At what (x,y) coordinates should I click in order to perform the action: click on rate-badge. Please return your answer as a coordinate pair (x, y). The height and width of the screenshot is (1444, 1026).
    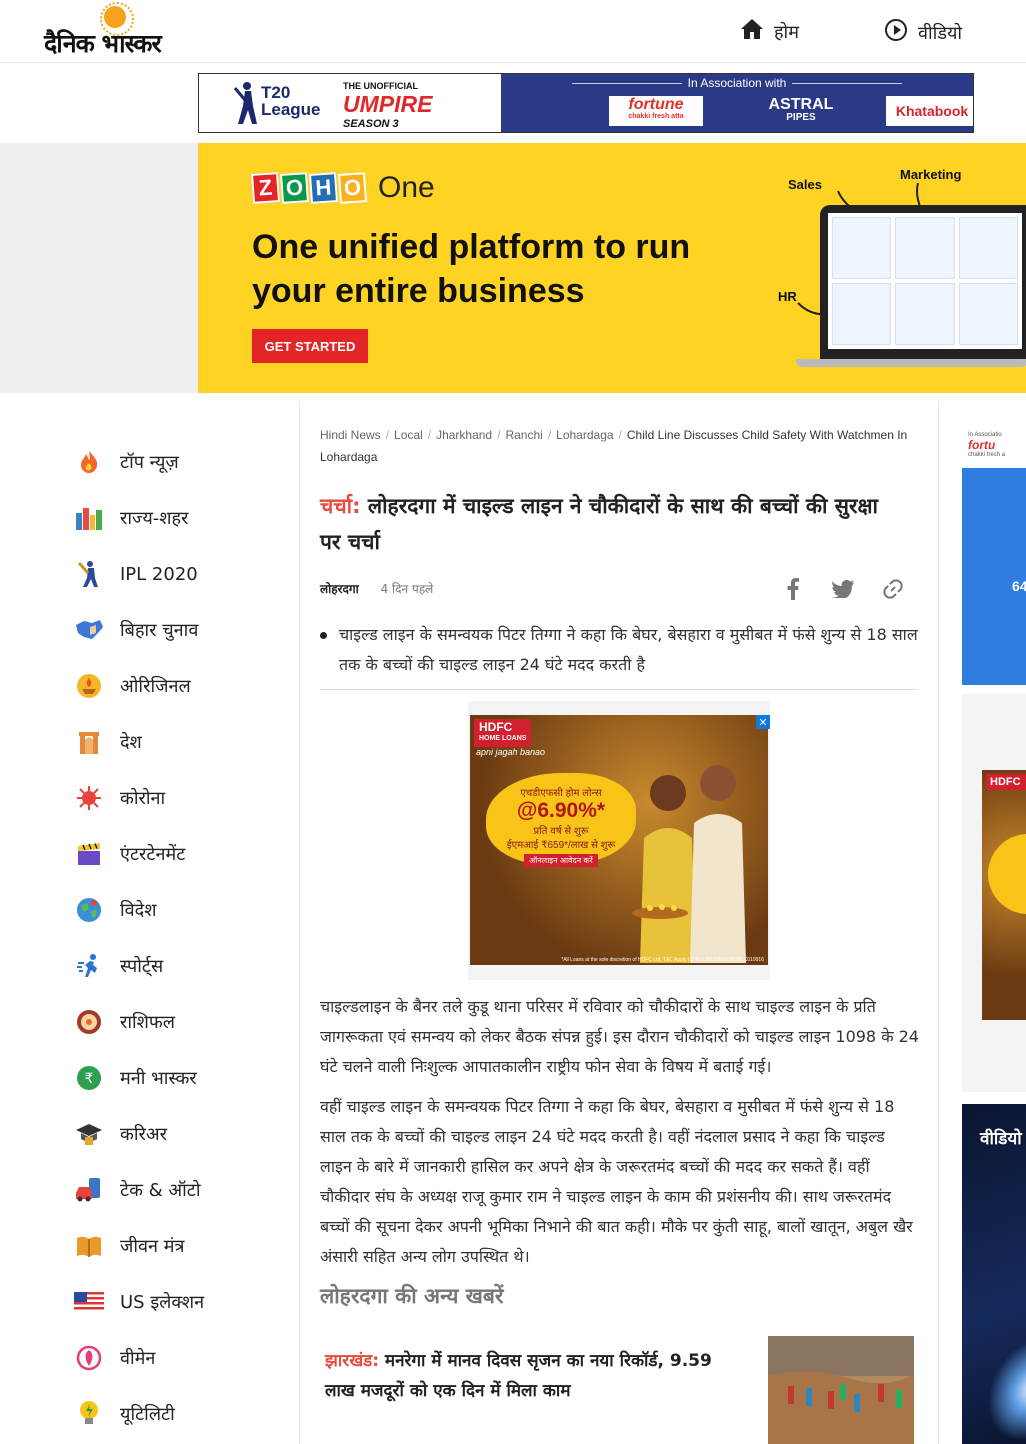
    Looking at the image, I should click on (1007, 874).